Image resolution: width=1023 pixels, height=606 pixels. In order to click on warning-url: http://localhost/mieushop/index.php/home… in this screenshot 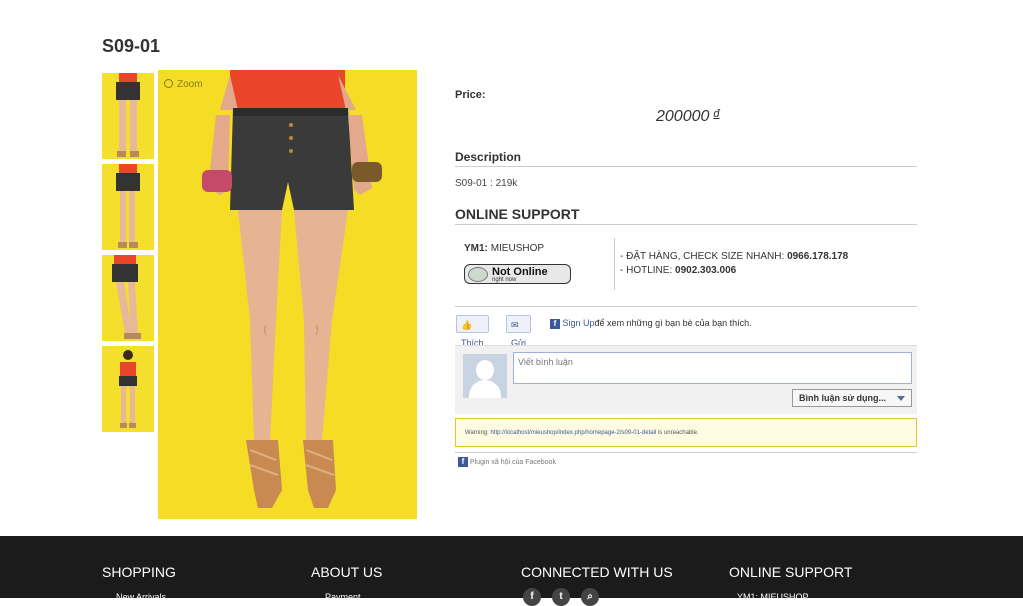, I will do `click(573, 433)`.